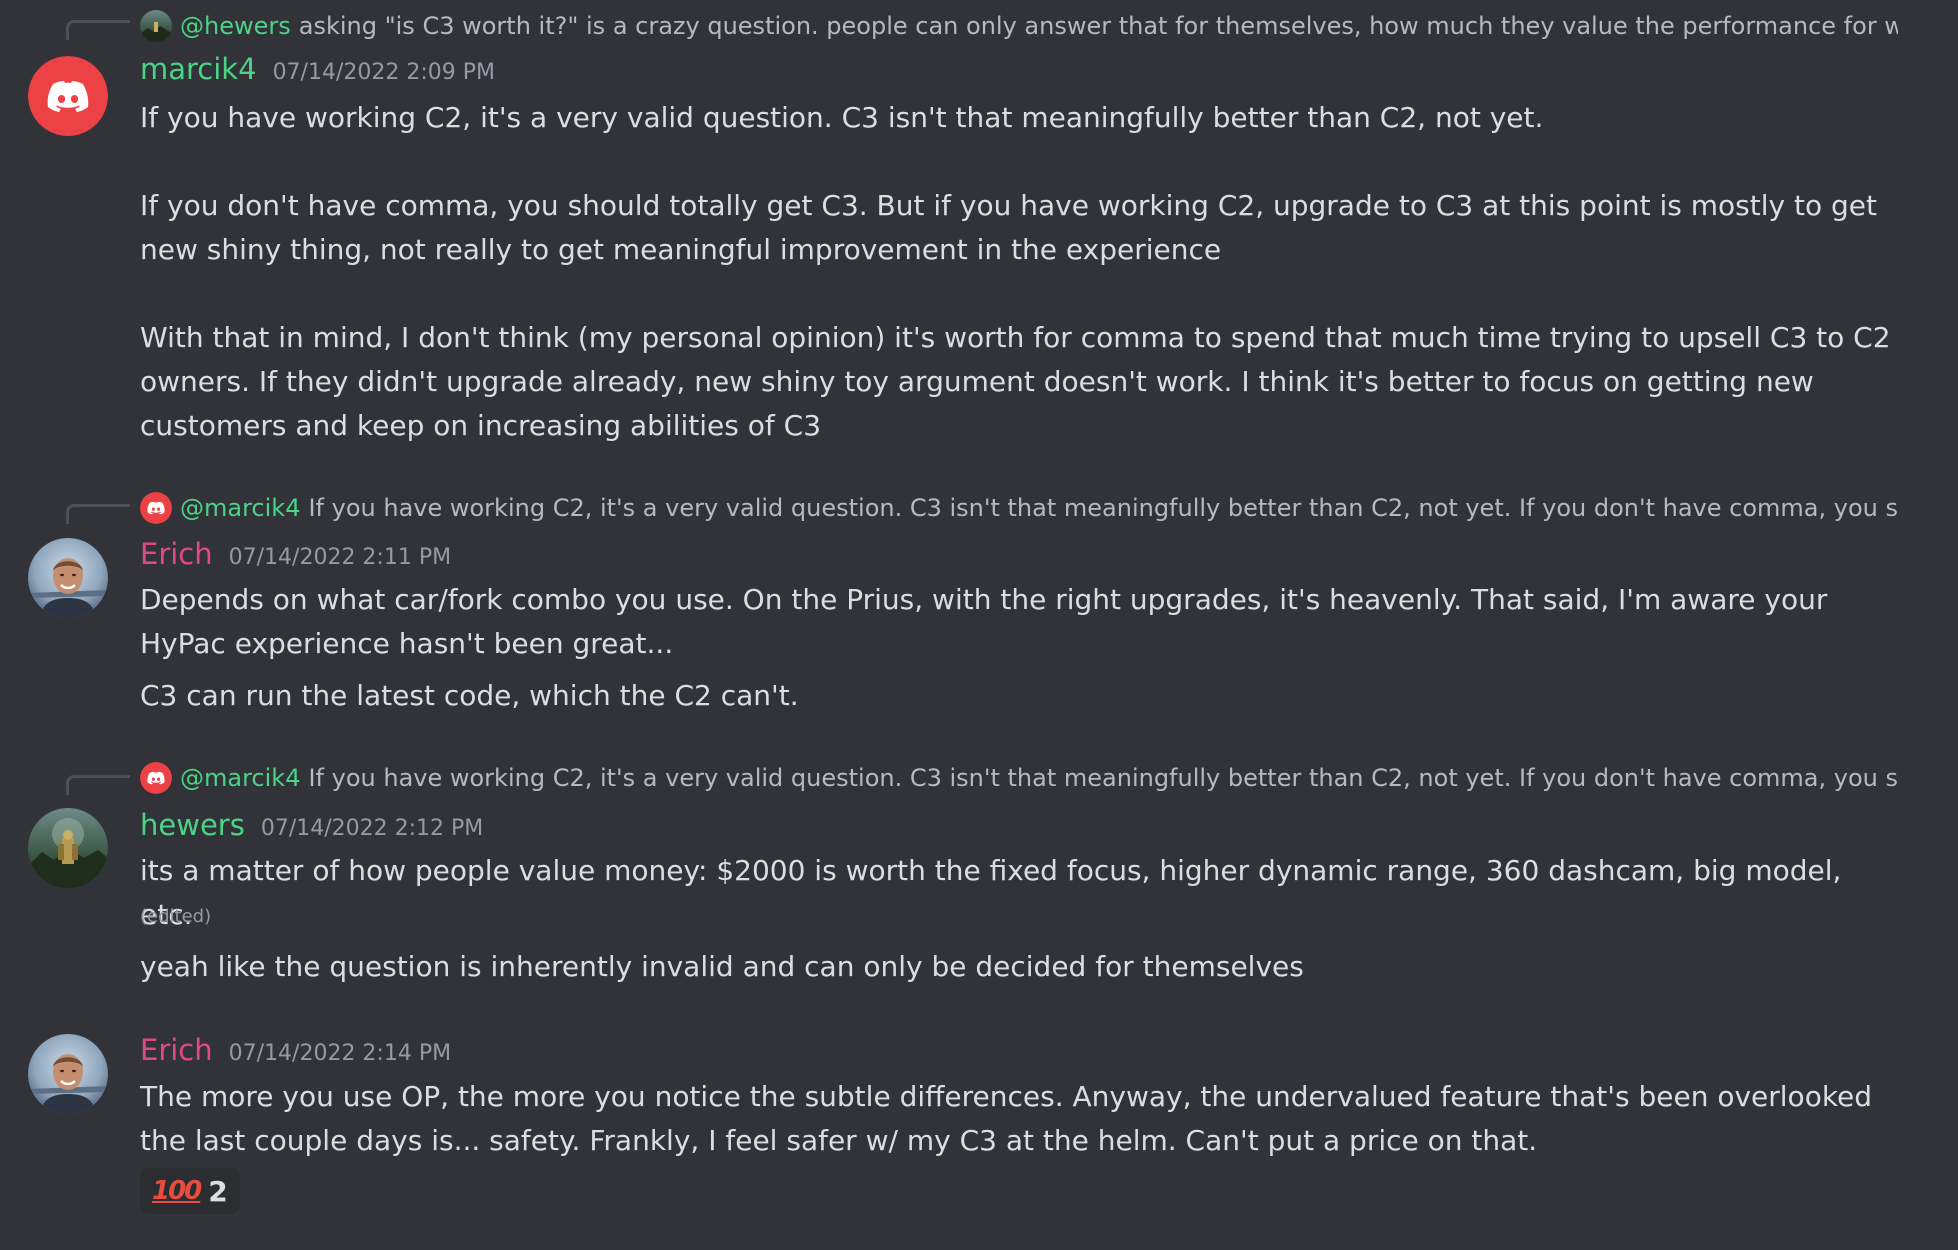  I want to click on landscape-avatar, so click(68, 848).